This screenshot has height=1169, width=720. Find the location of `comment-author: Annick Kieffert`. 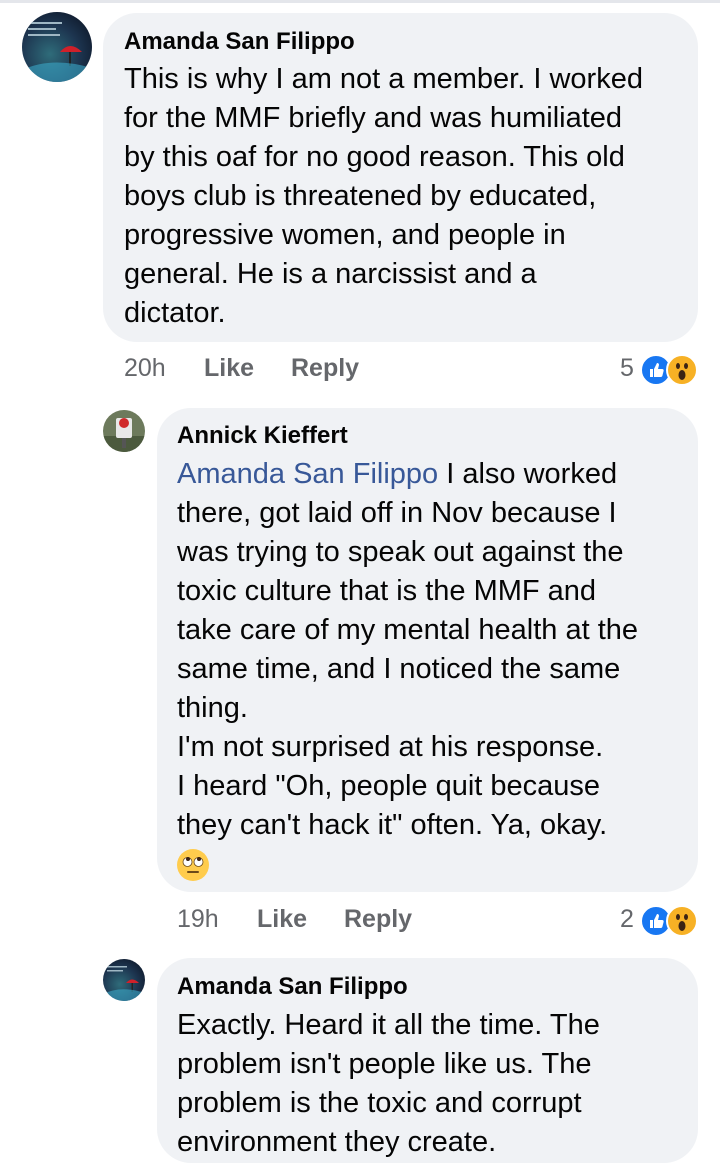

comment-author: Annick Kieffert is located at coordinates (262, 436).